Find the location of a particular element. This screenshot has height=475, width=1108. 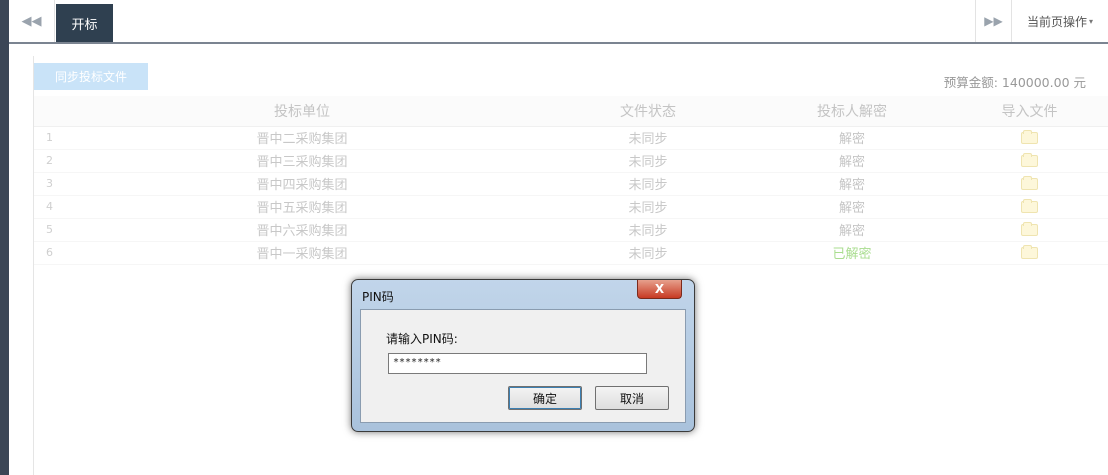

confirm-button: 确定 is located at coordinates (545, 398).